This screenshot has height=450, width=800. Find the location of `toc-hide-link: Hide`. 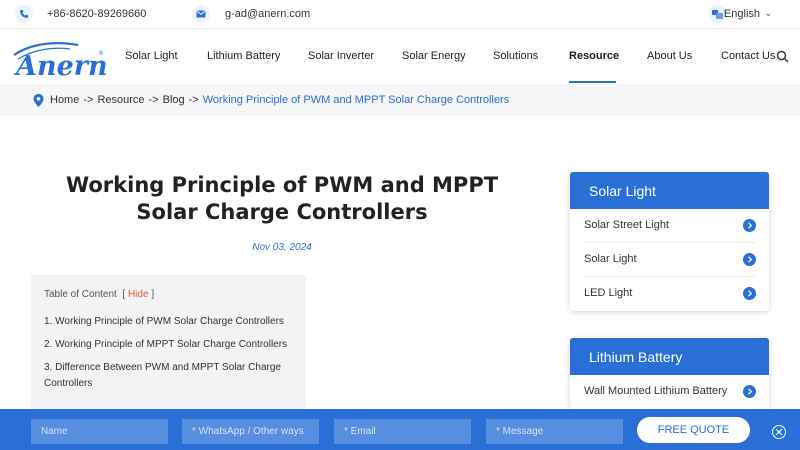

toc-hide-link: Hide is located at coordinates (138, 294).